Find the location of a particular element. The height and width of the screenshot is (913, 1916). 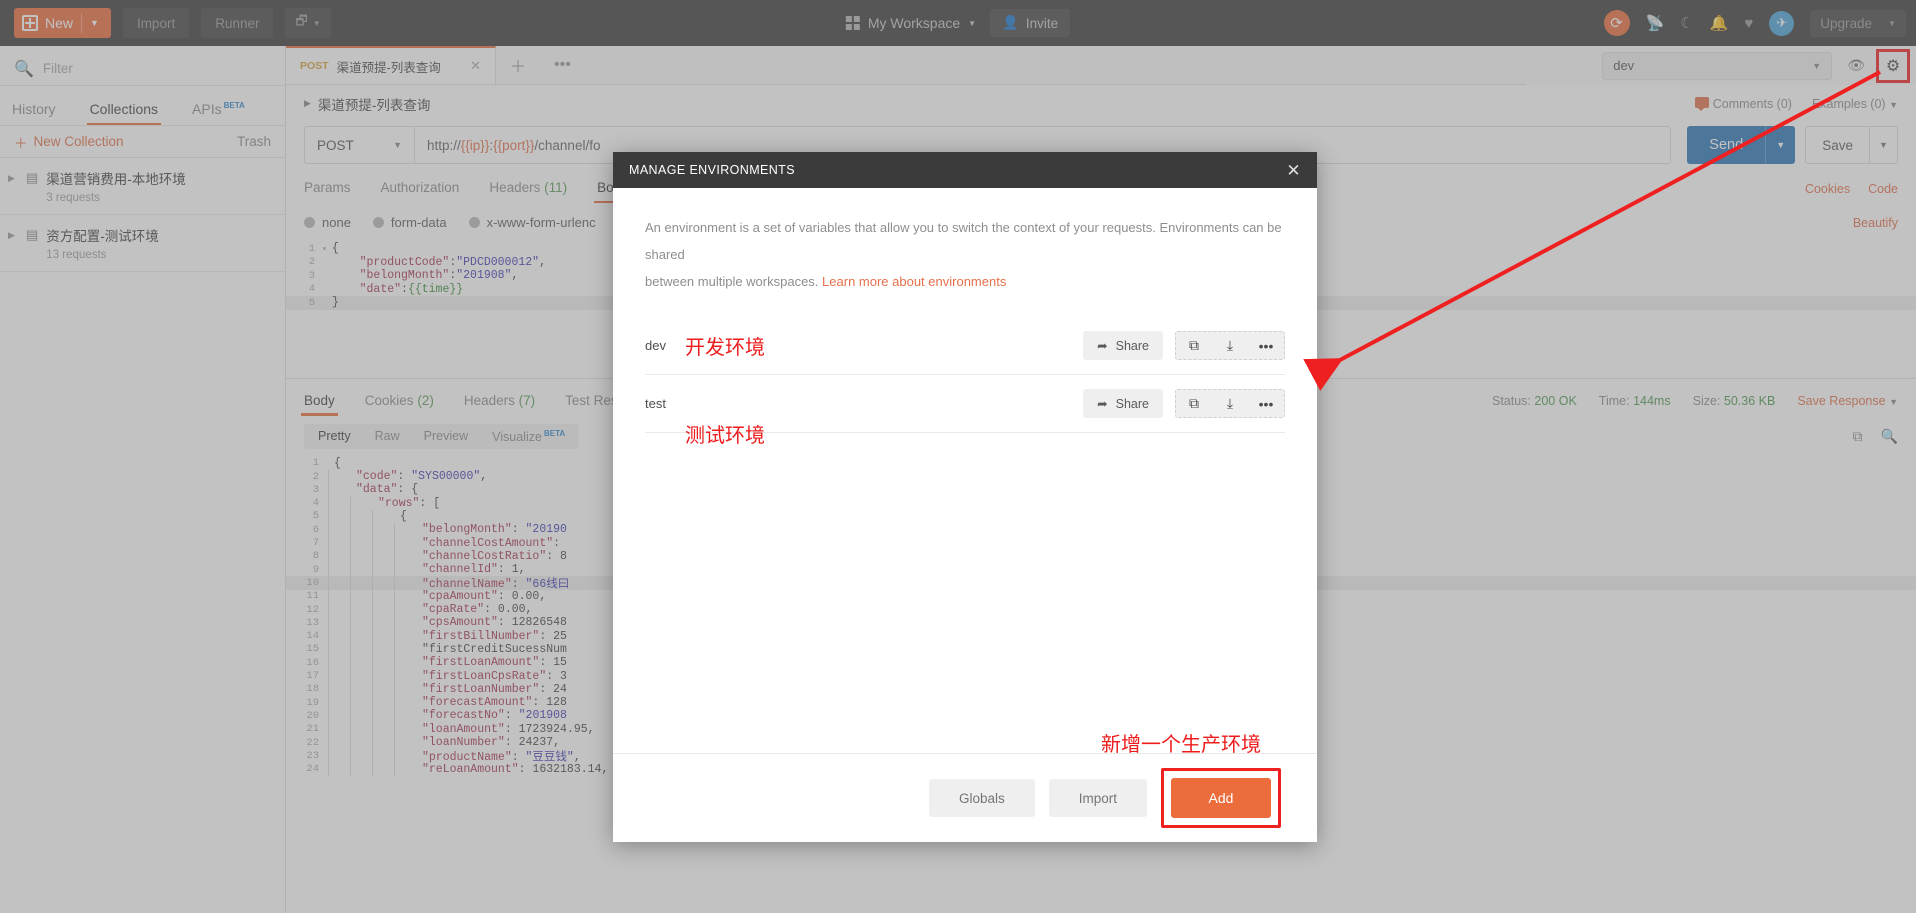

modal-description-line2: between multiple workspaces. is located at coordinates (732, 281).